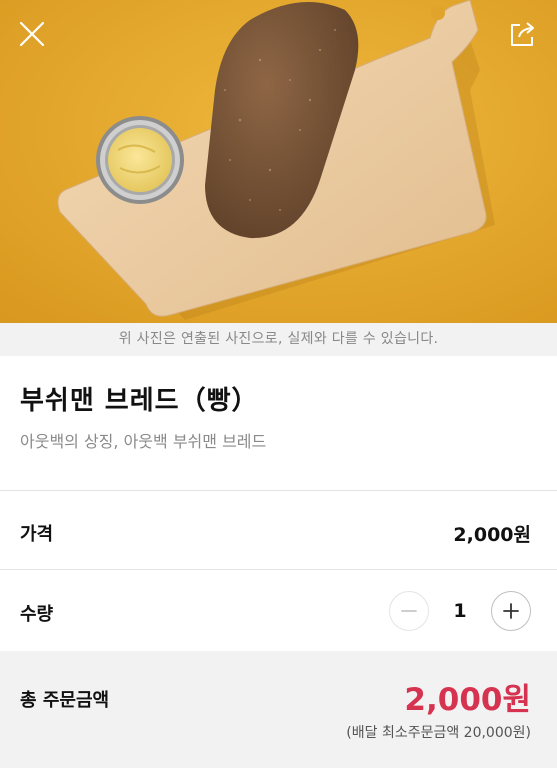 This screenshot has width=557, height=768. What do you see at coordinates (438, 733) in the screenshot?
I see `minimum-order-note: (배달 최소주문금액 20,000원)` at bounding box center [438, 733].